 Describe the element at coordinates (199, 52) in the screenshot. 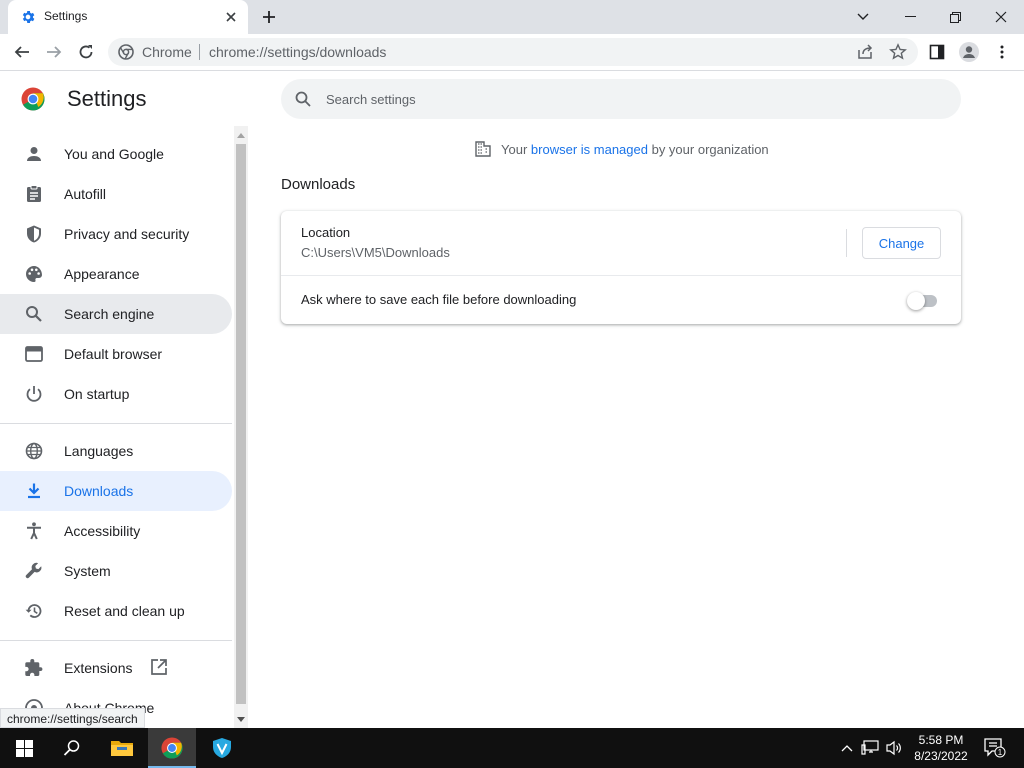

I see `omnibox-separator` at that location.